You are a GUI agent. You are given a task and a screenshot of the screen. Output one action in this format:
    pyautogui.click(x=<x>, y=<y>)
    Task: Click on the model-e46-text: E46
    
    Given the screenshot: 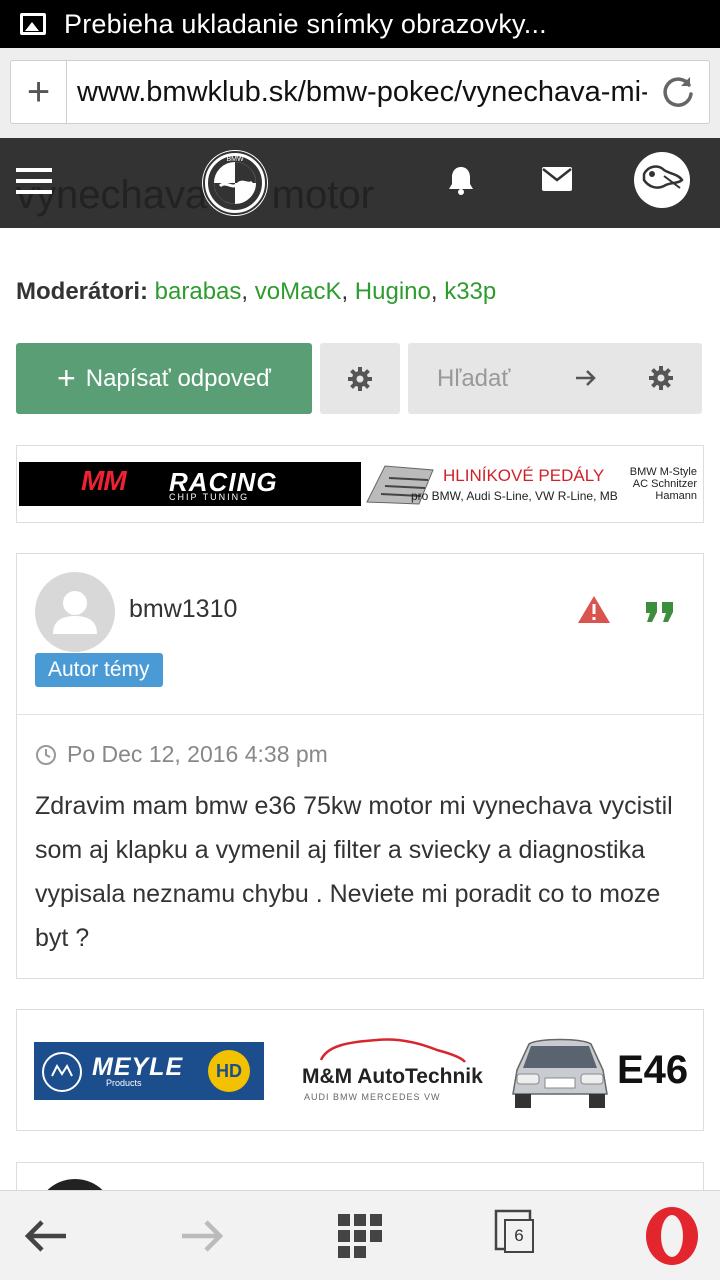 What is the action you would take?
    pyautogui.click(x=653, y=1070)
    